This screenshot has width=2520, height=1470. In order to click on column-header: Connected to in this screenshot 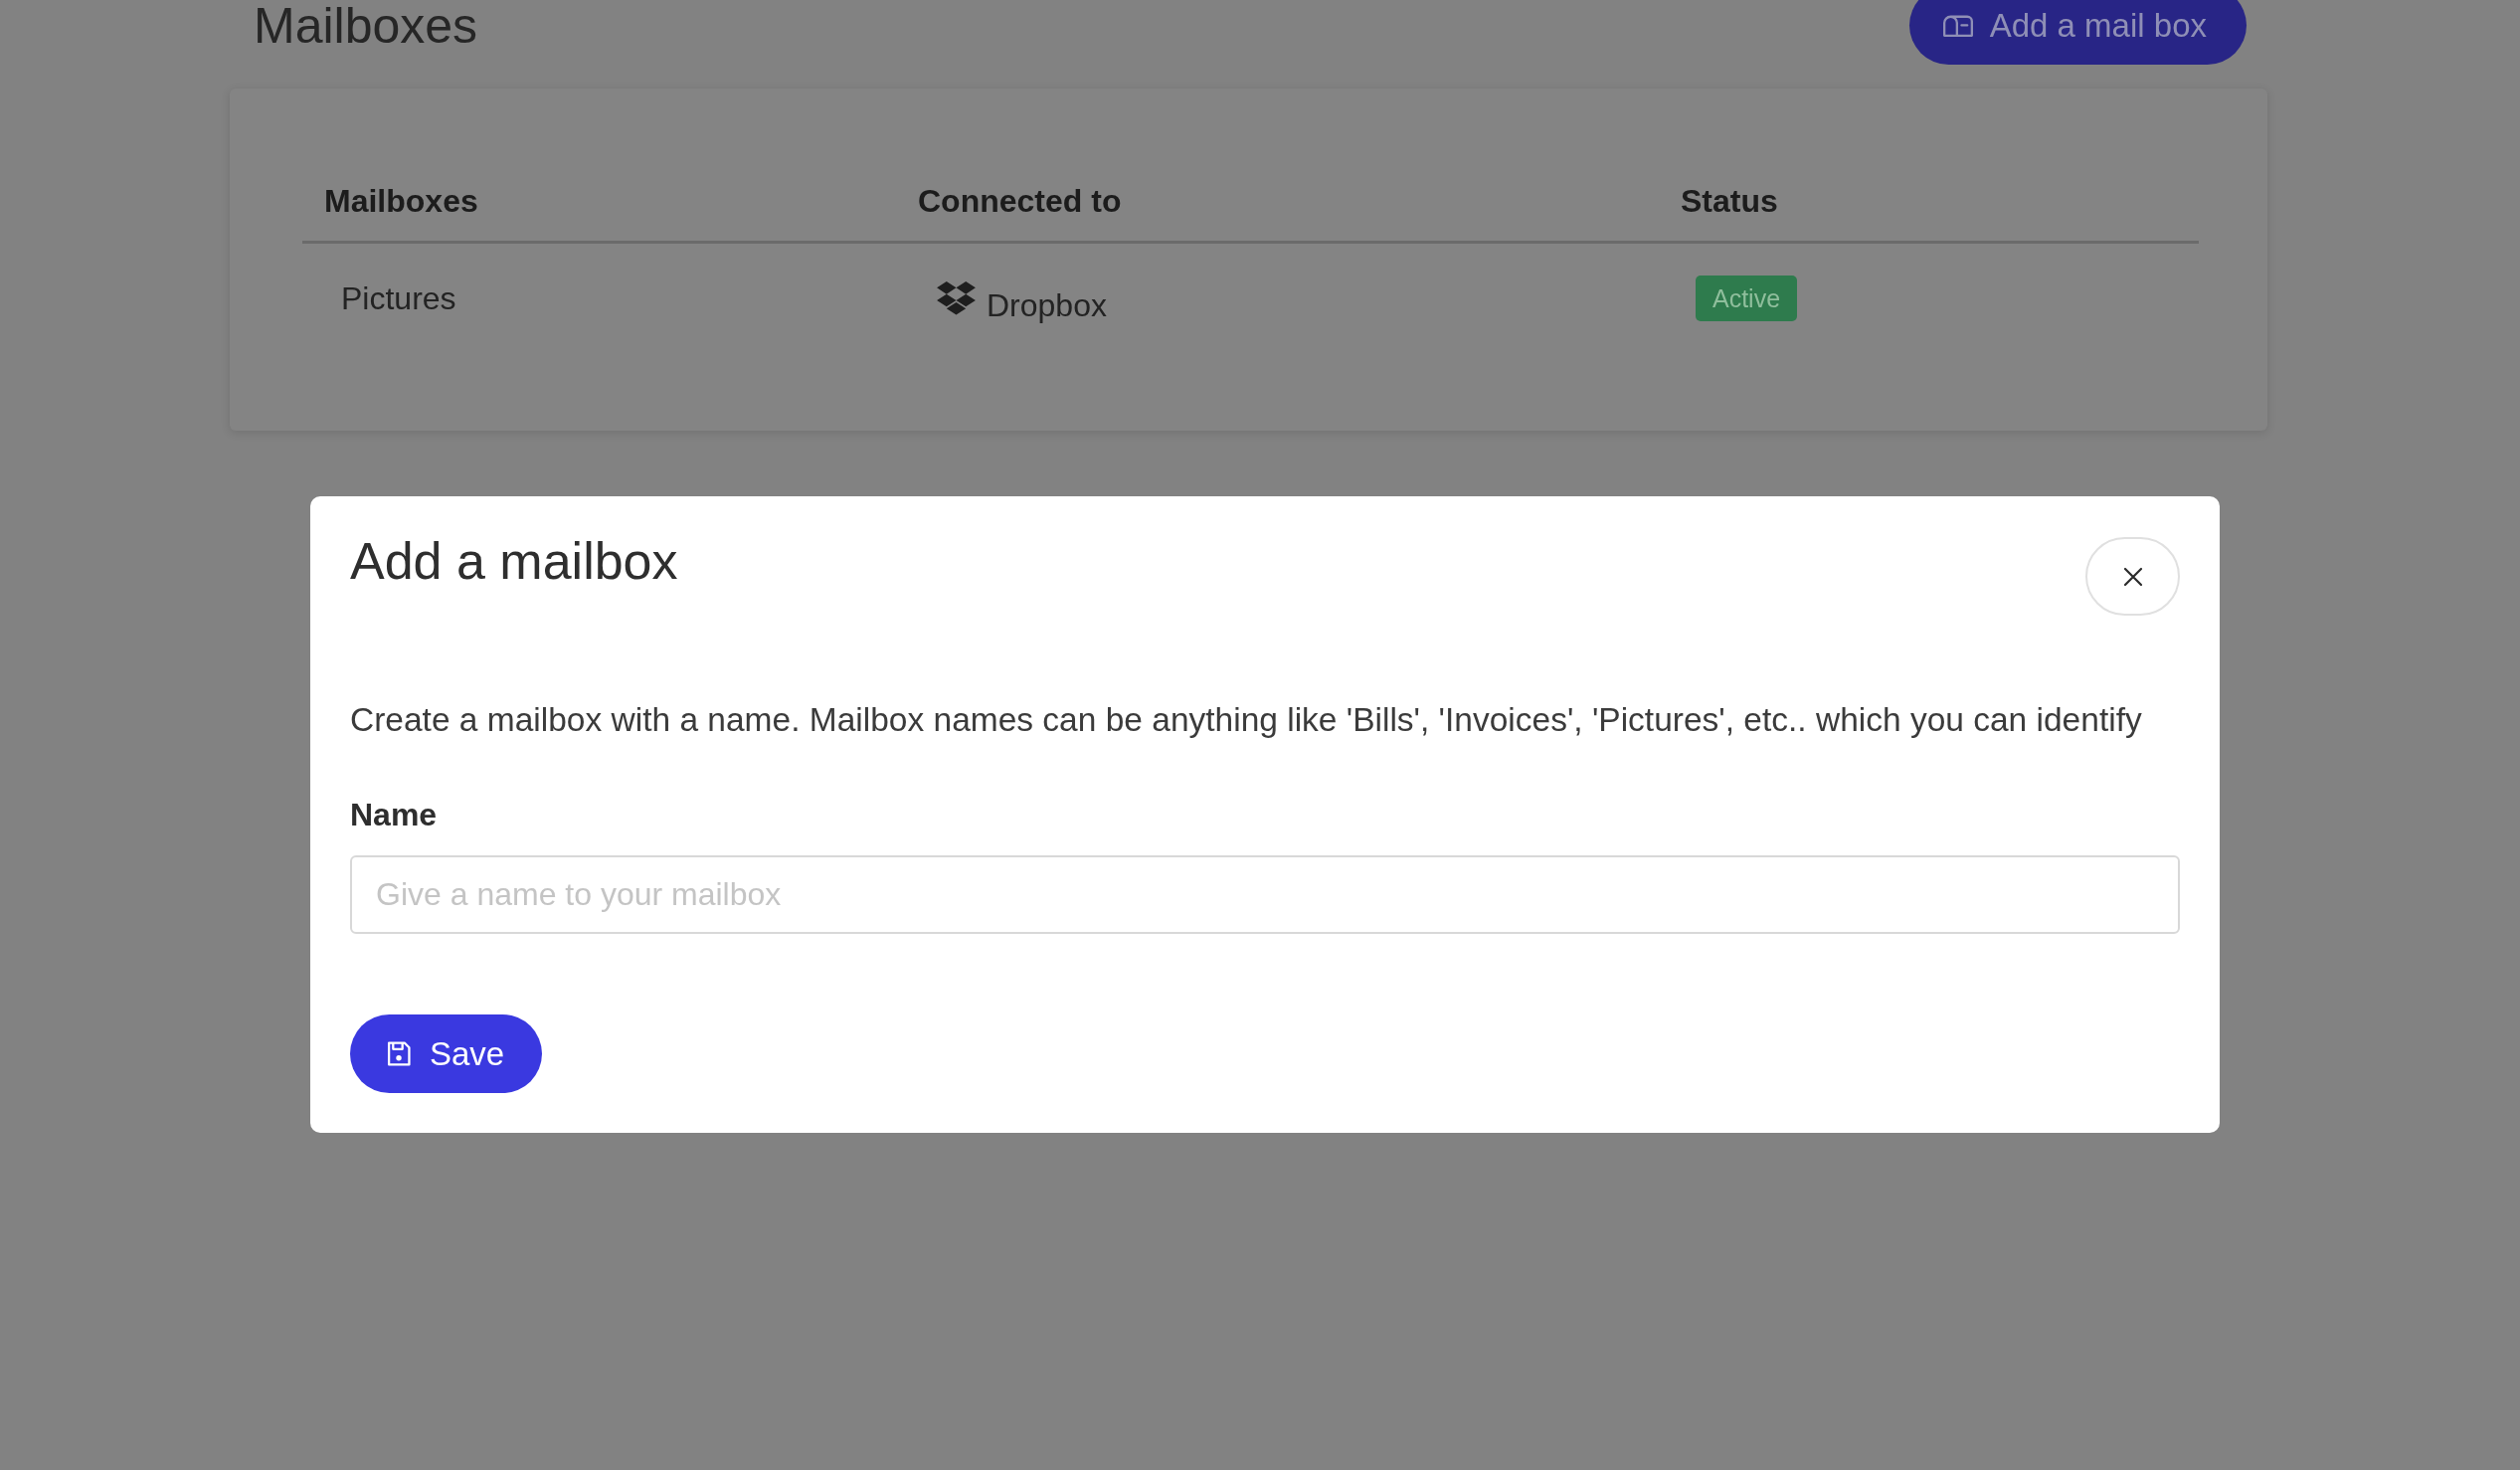, I will do `click(1020, 201)`.